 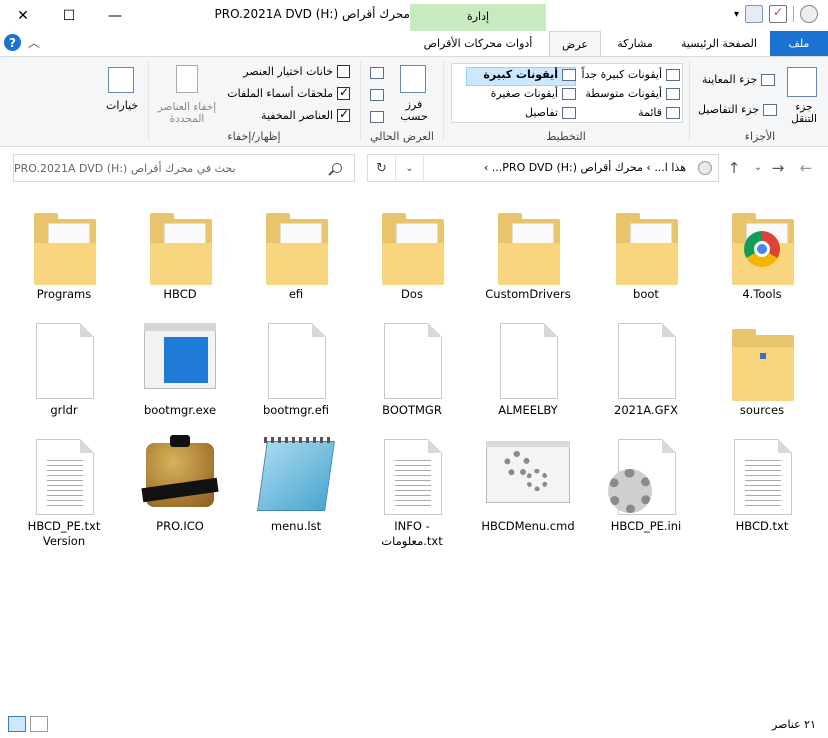 What do you see at coordinates (738, 109) in the screenshot?
I see `details-pane-button: جزء التفاصيل` at bounding box center [738, 109].